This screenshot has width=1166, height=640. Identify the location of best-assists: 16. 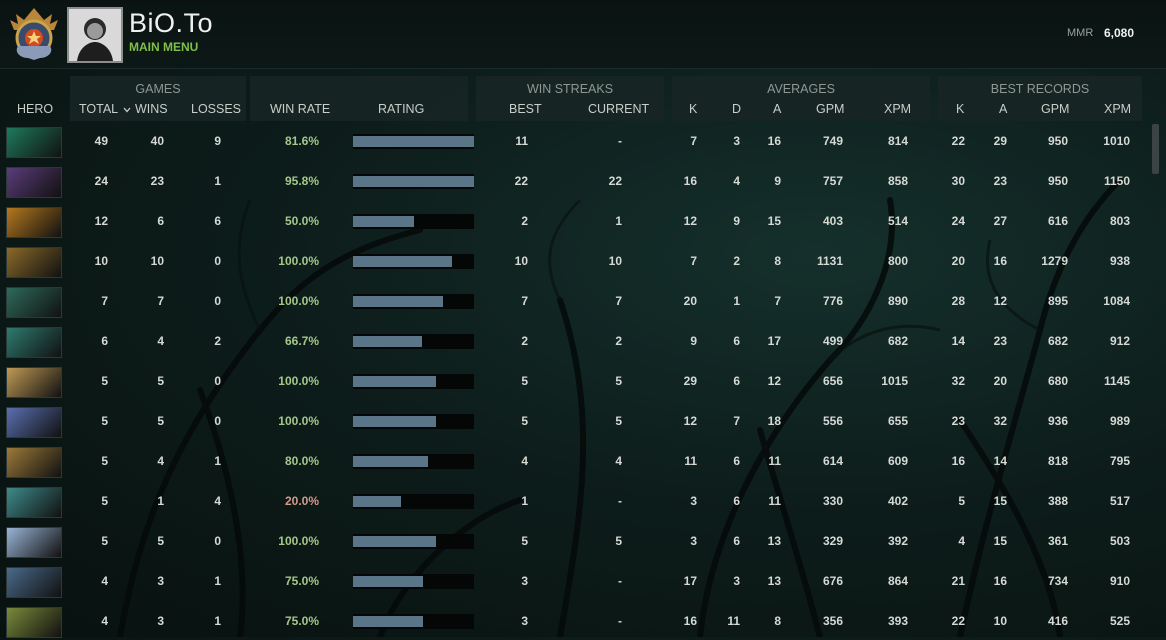
(1000, 261).